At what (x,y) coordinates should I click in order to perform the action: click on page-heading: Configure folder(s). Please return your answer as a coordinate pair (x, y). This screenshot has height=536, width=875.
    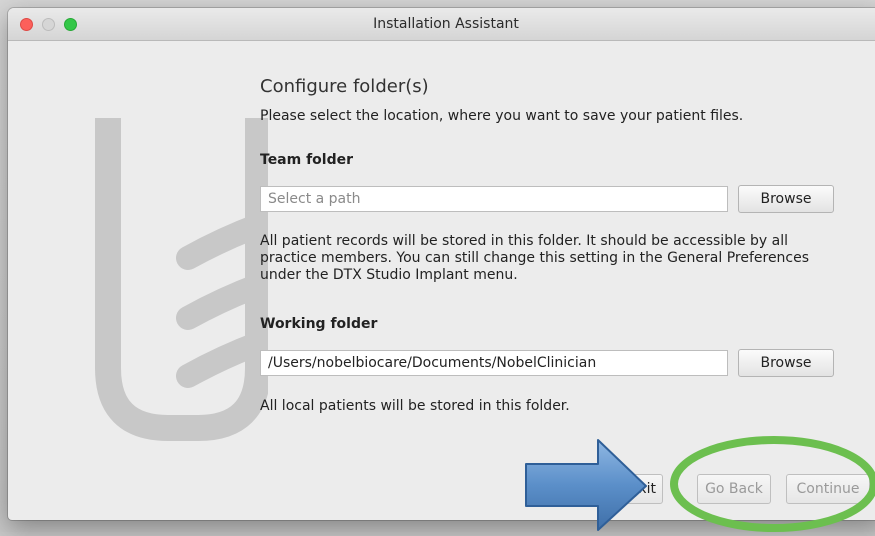
    Looking at the image, I should click on (344, 86).